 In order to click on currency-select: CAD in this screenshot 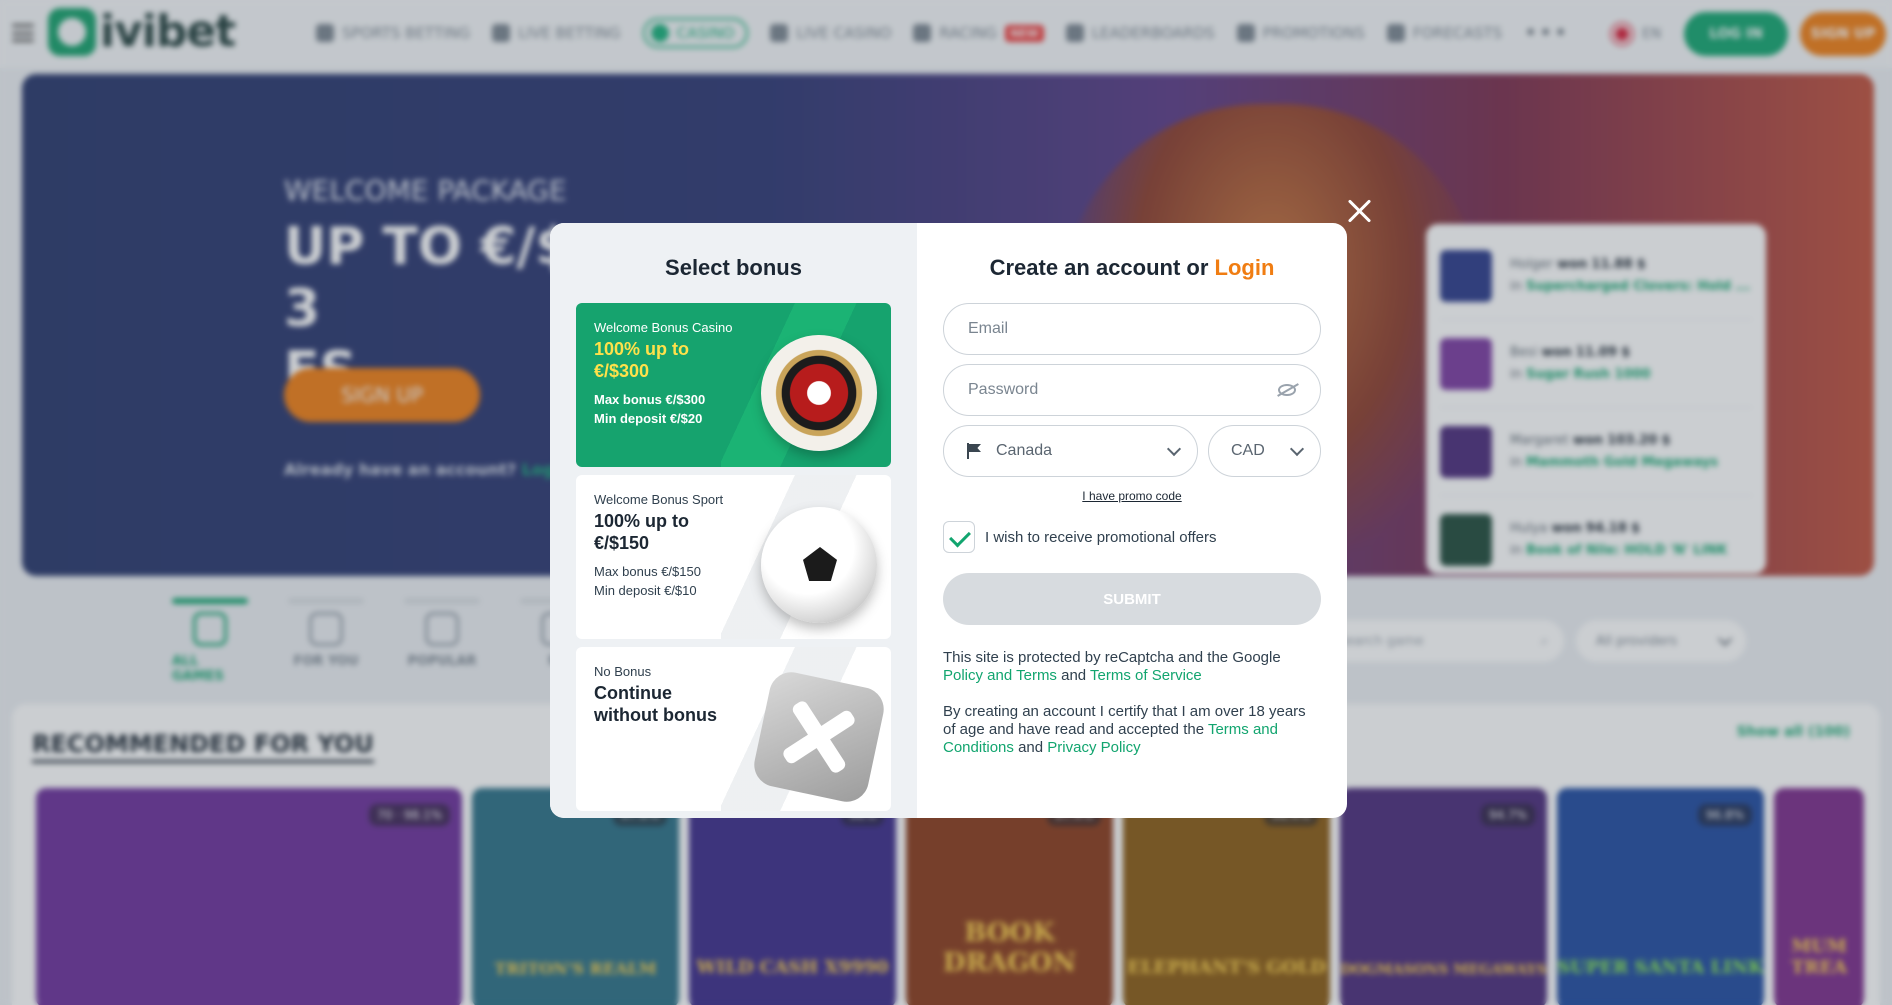, I will do `click(1264, 451)`.